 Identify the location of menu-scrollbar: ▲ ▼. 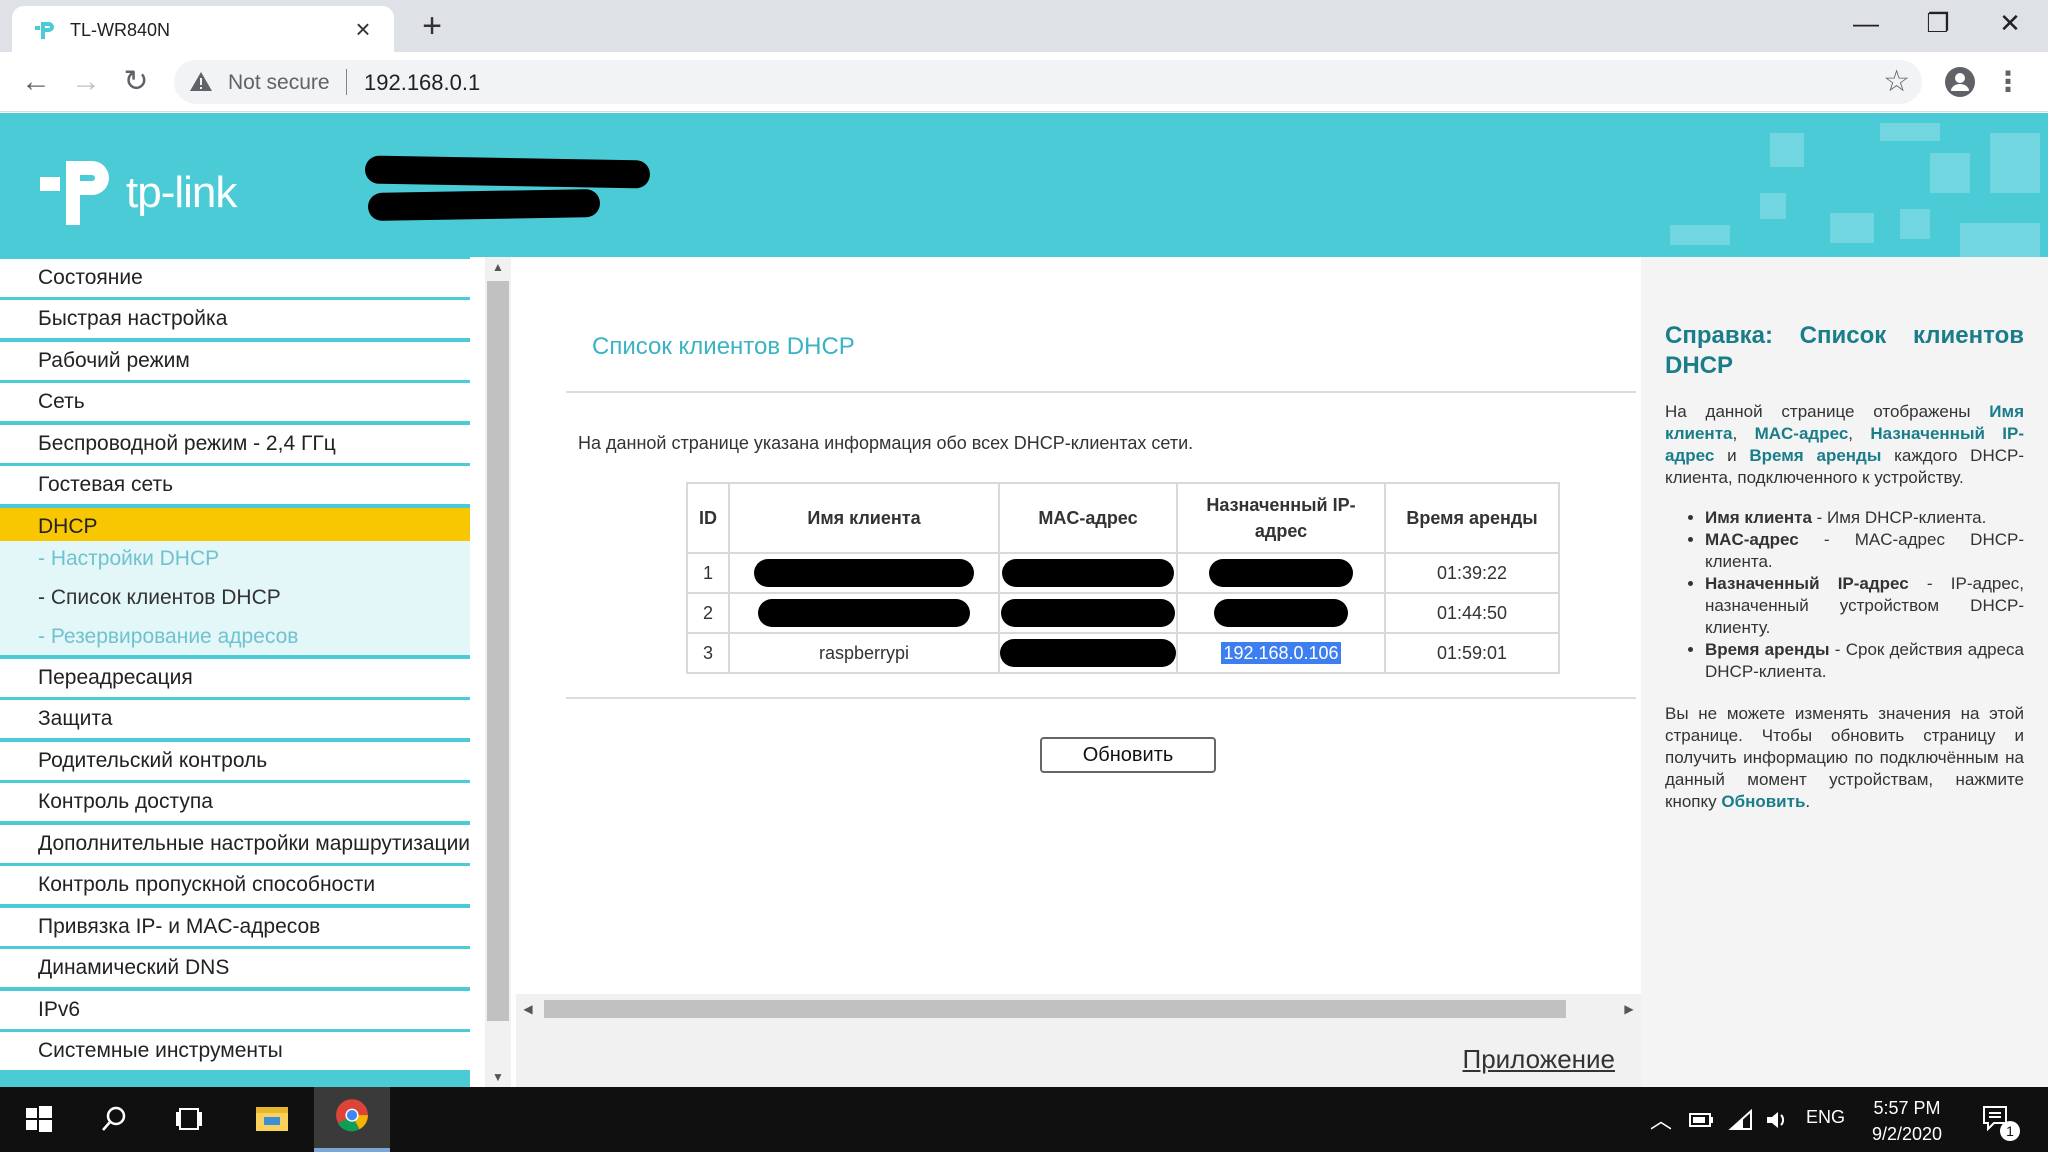
(498, 672).